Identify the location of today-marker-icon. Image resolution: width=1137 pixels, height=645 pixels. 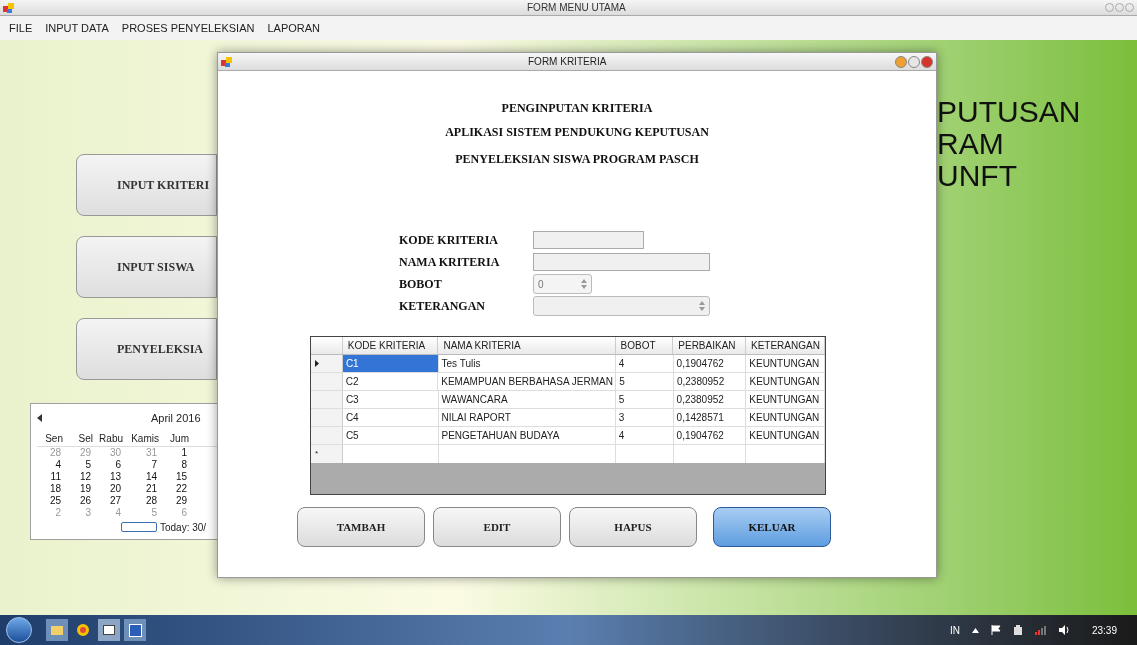
(139, 527).